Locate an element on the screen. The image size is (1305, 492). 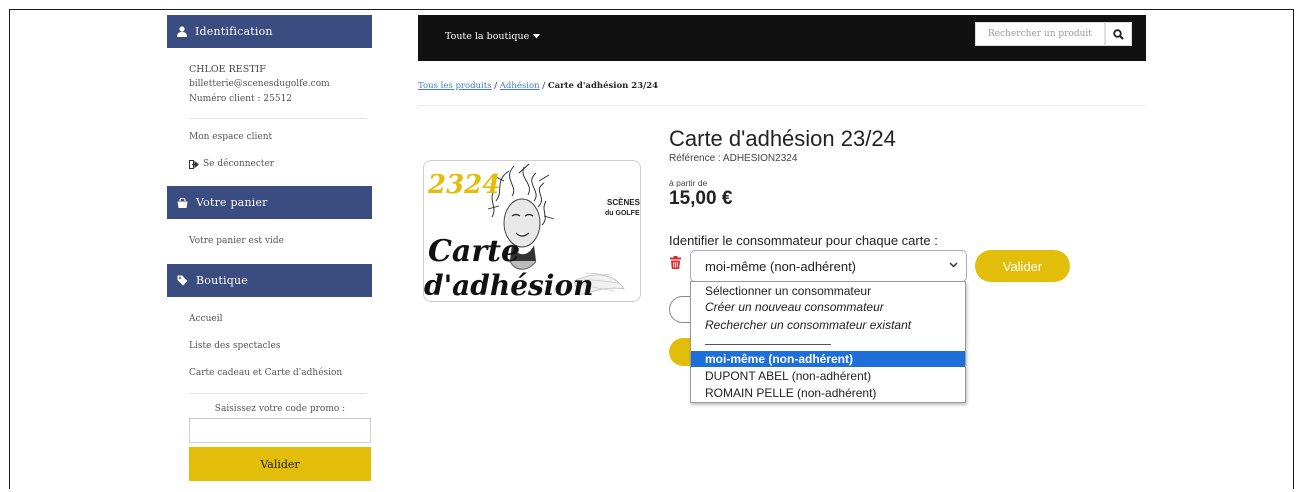
shop-menu-dropdown: Toute la boutique is located at coordinates (493, 36).